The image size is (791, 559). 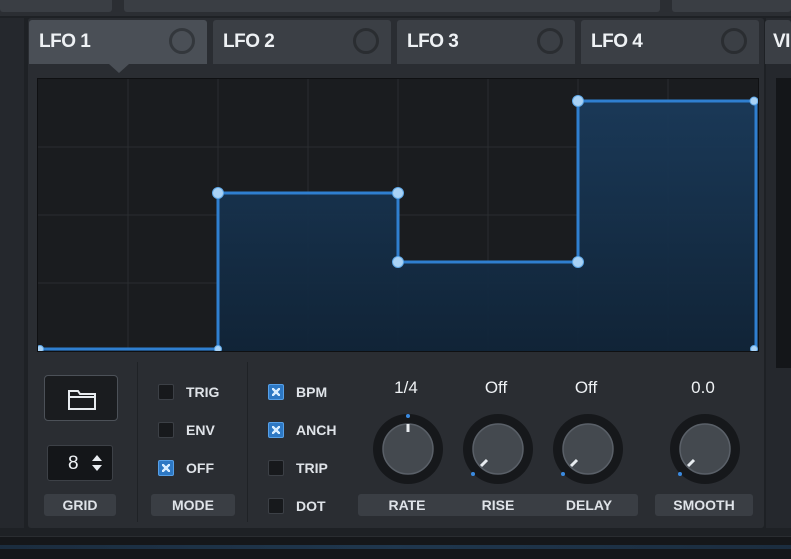 What do you see at coordinates (408, 449) in the screenshot?
I see `rate-knob` at bounding box center [408, 449].